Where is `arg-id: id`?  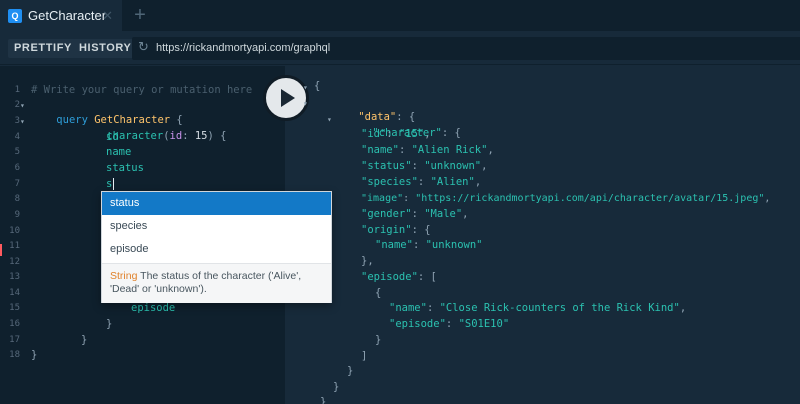 arg-id: id is located at coordinates (176, 136).